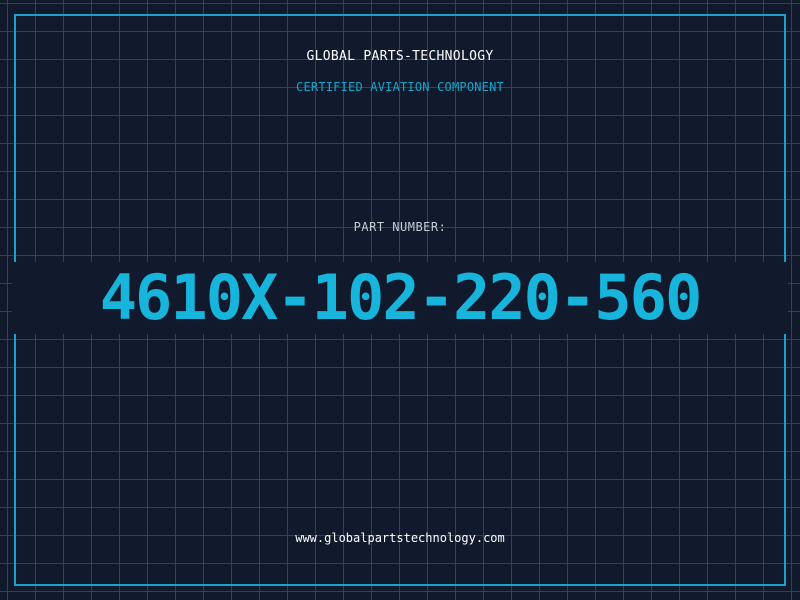 Image resolution: width=800 pixels, height=600 pixels. What do you see at coordinates (400, 87) in the screenshot?
I see `certification-tagline: CERTIFIED AVIATION COMPONENT` at bounding box center [400, 87].